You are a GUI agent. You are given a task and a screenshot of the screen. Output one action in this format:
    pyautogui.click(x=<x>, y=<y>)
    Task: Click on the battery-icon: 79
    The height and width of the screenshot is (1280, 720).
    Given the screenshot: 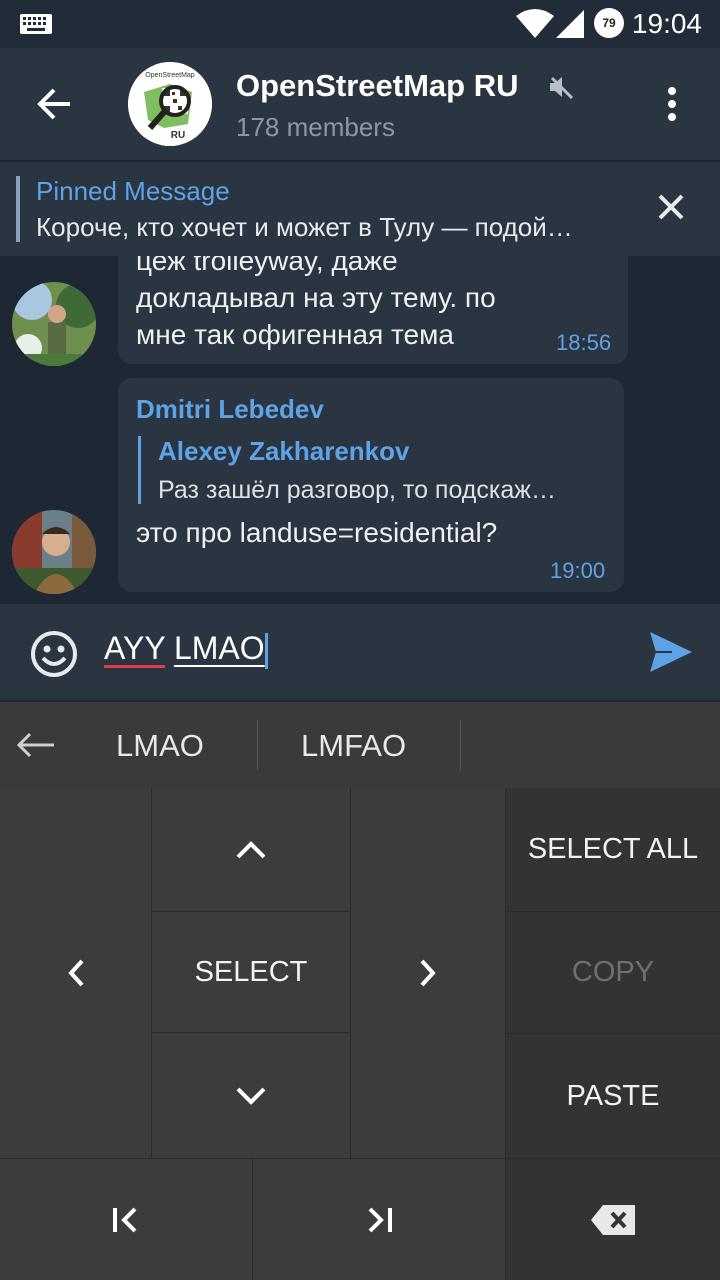 What is the action you would take?
    pyautogui.click(x=609, y=23)
    